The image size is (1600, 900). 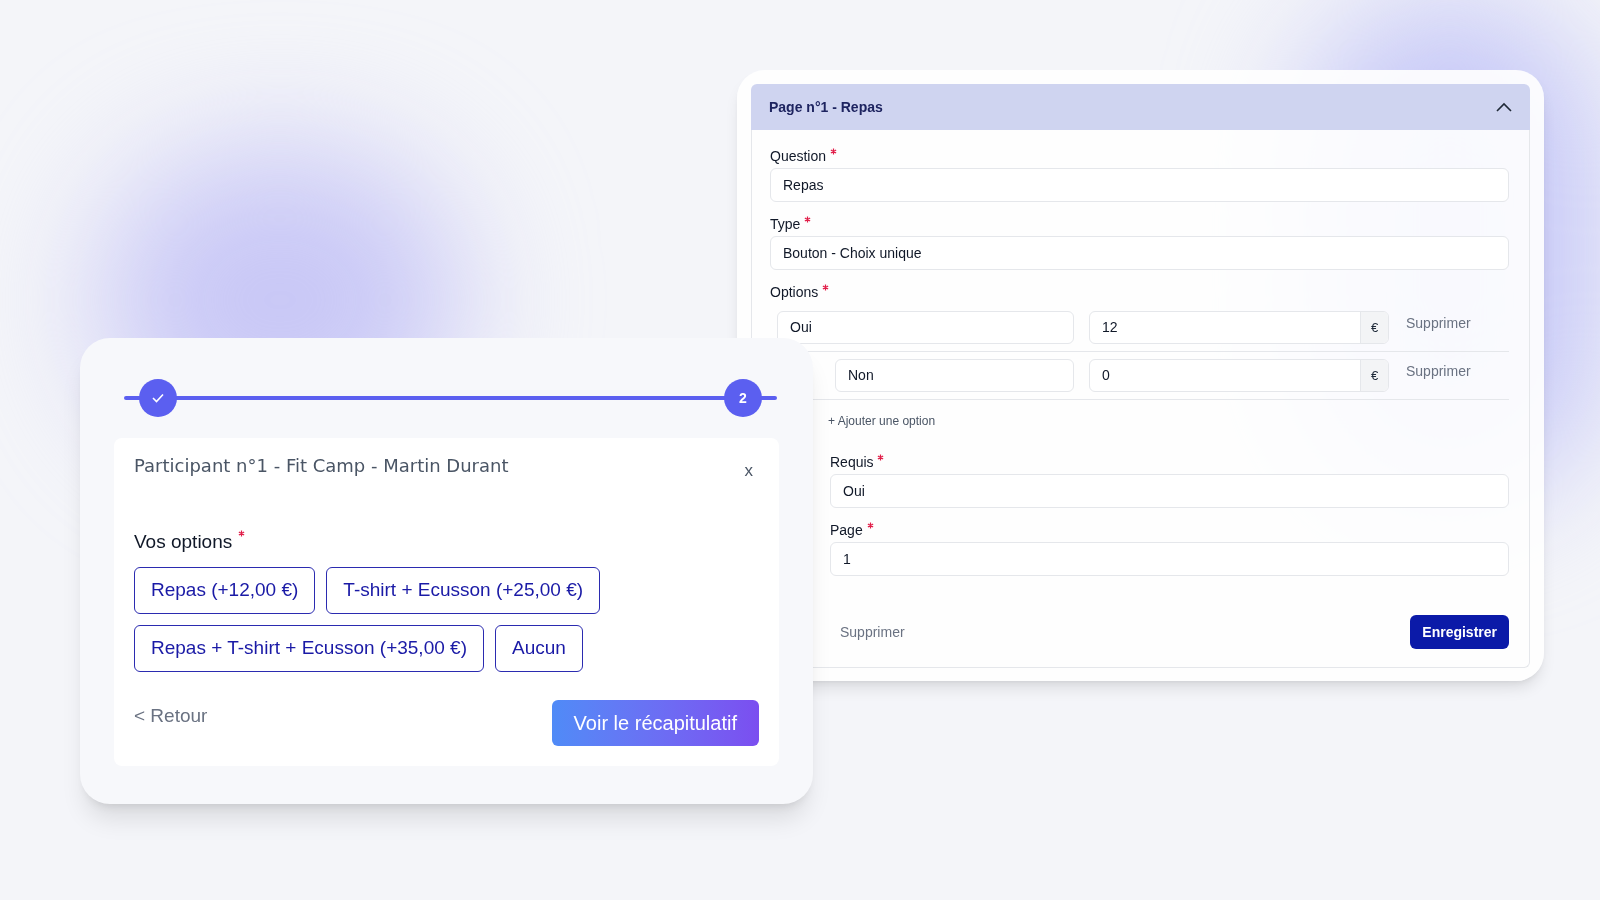 What do you see at coordinates (463, 590) in the screenshot?
I see `choice-button: T-shirt + Ecusson (+25,00 €)` at bounding box center [463, 590].